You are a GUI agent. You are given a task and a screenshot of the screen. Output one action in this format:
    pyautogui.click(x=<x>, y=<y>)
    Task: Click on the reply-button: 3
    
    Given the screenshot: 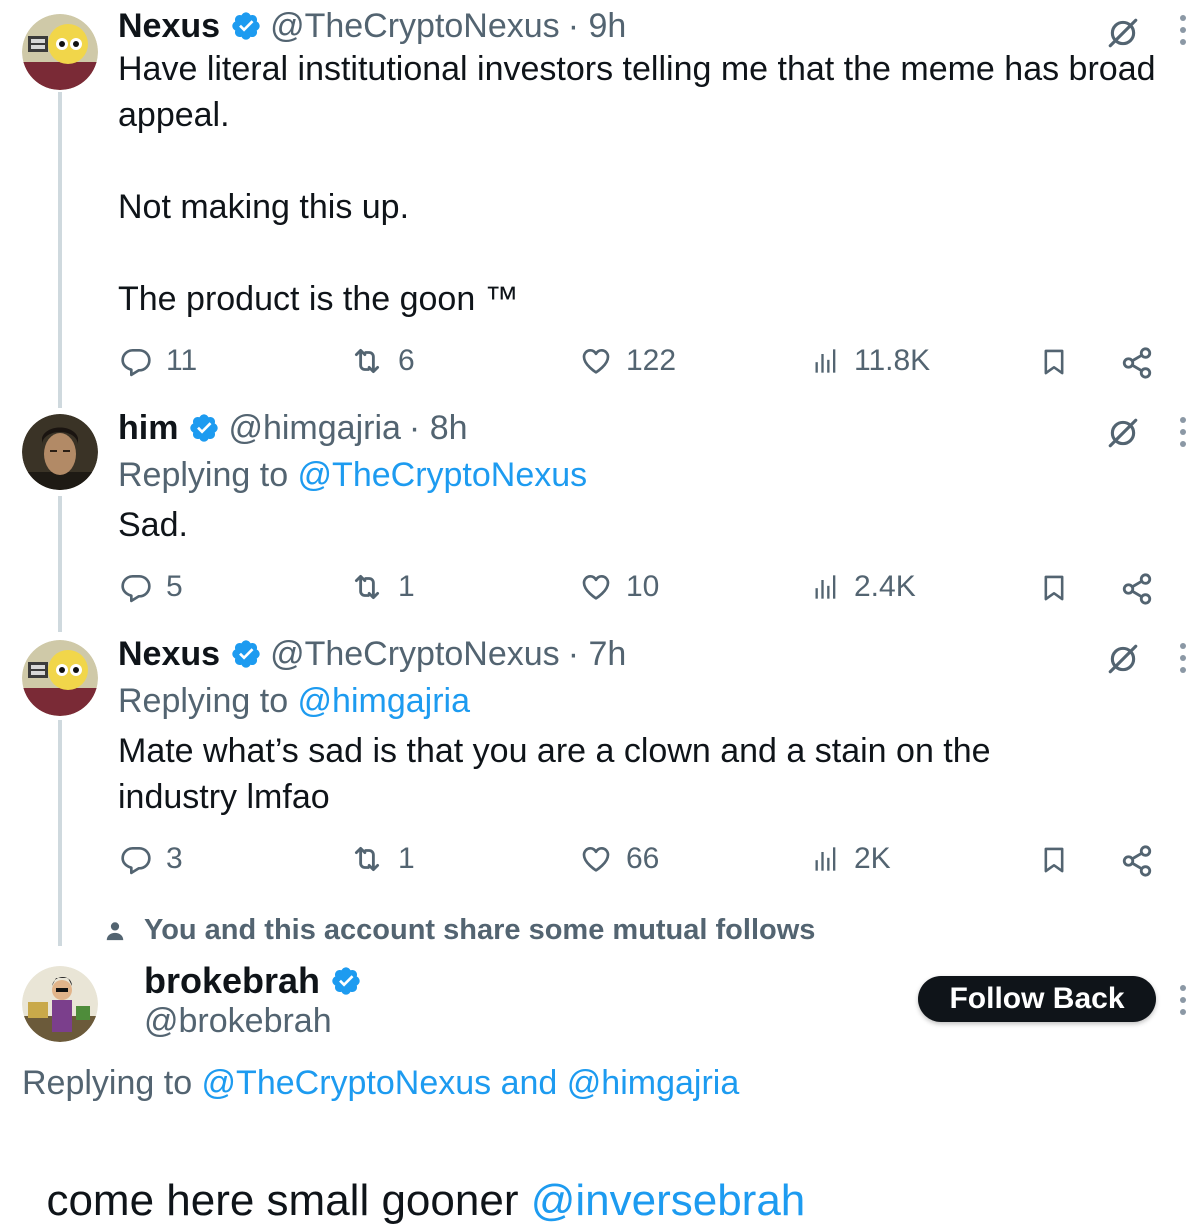 What is the action you would take?
    pyautogui.click(x=151, y=859)
    